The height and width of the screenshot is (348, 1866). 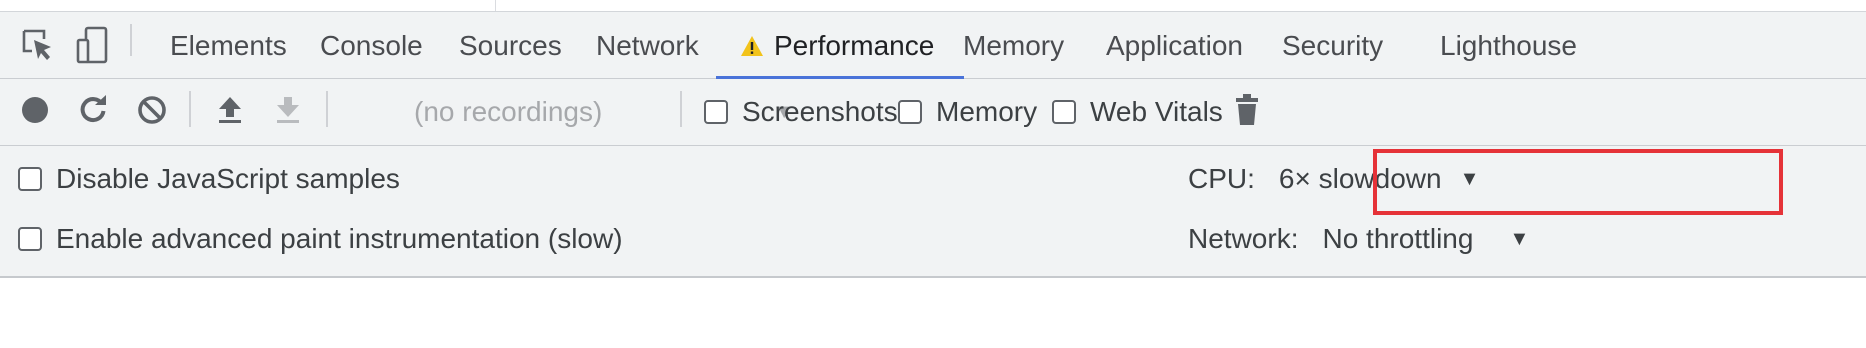 What do you see at coordinates (38, 45) in the screenshot?
I see `inspect-element-icon` at bounding box center [38, 45].